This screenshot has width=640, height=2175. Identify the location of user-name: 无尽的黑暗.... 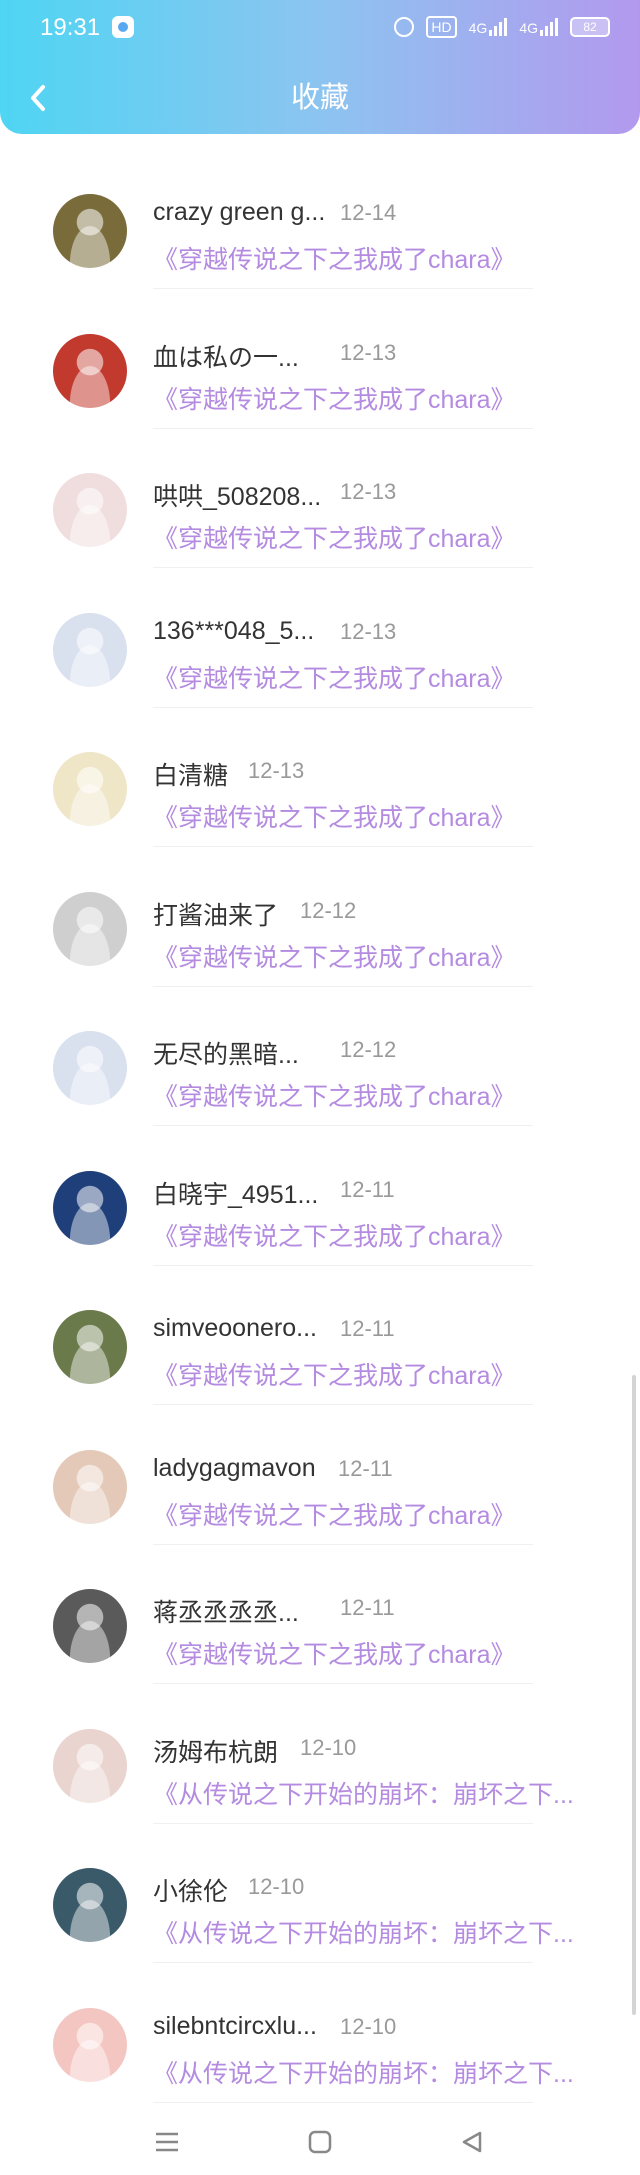
(226, 1055).